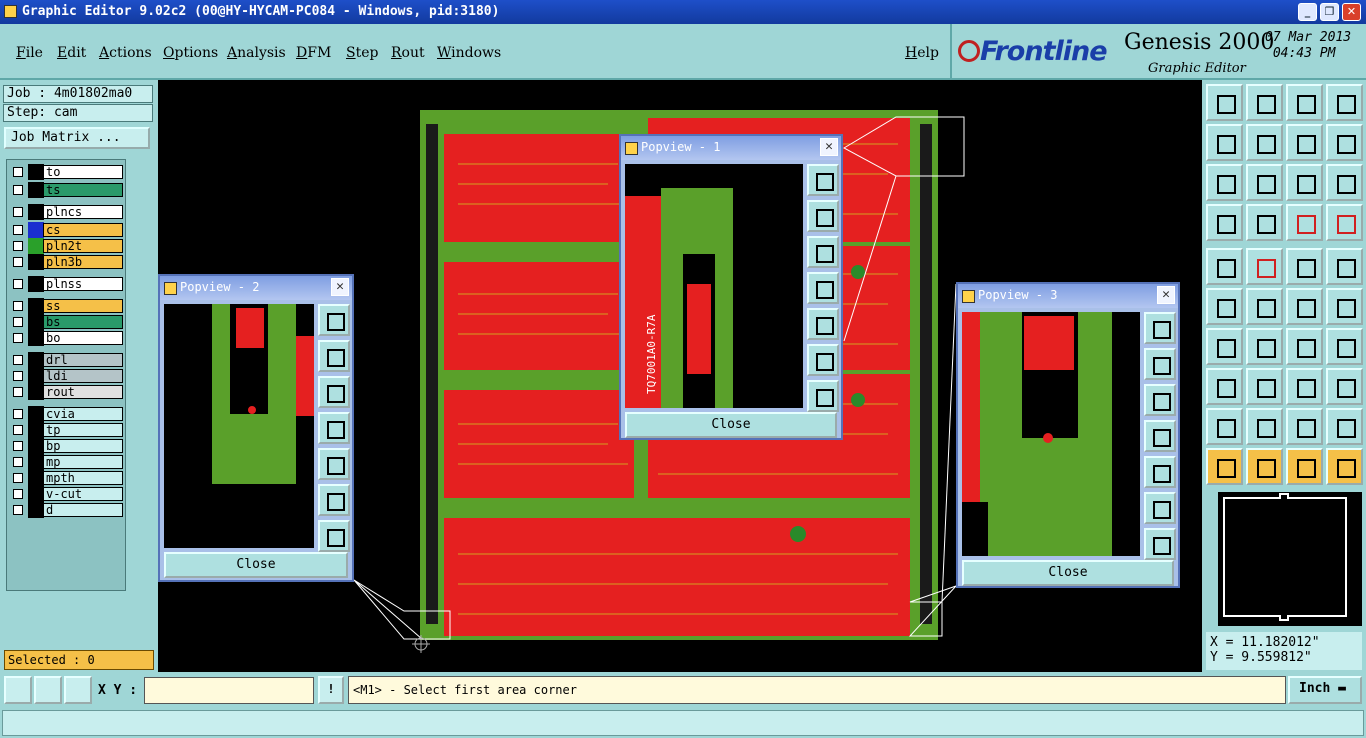 Image resolution: width=1366 pixels, height=738 pixels. I want to click on close-window-button: ✕, so click(1351, 12).